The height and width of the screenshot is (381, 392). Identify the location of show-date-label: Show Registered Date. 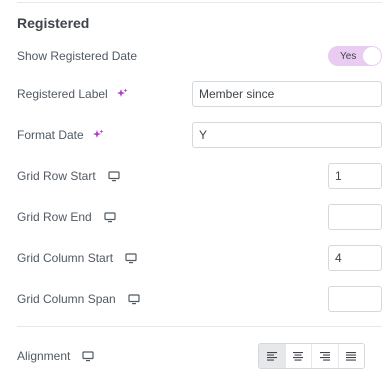
(77, 56).